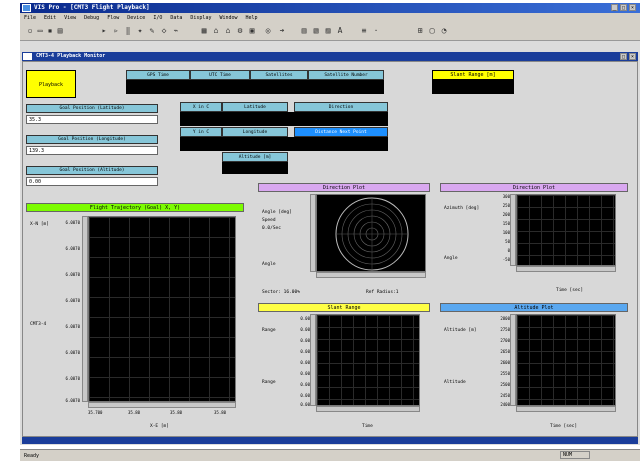  What do you see at coordinates (328, 31) in the screenshot?
I see `table-icon: ▨` at bounding box center [328, 31].